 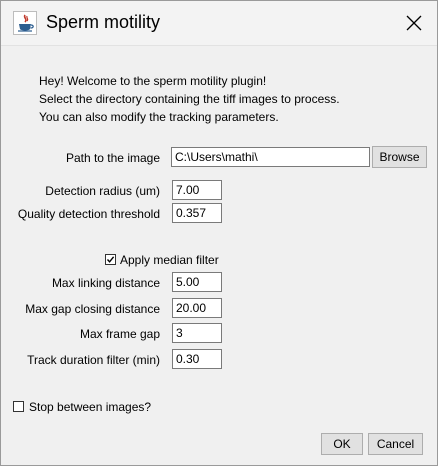 What do you see at coordinates (25, 23) in the screenshot?
I see `java-icon` at bounding box center [25, 23].